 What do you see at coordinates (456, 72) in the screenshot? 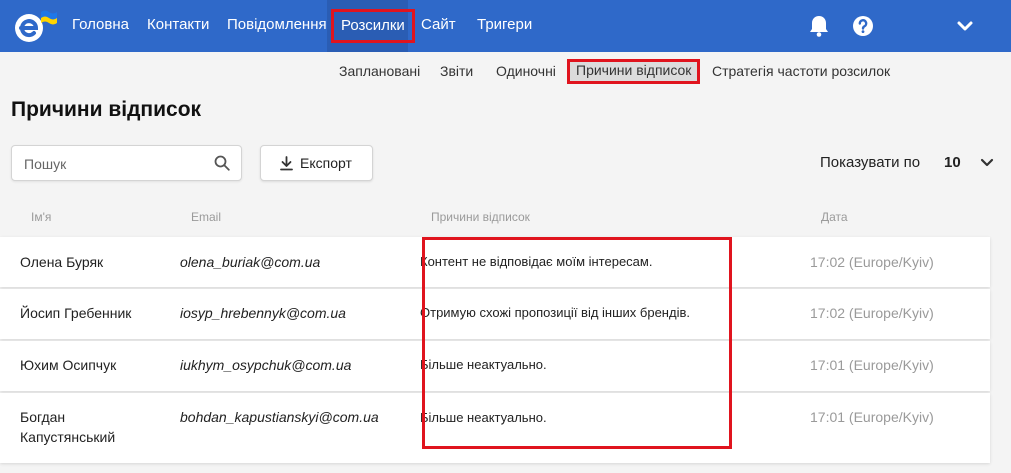
I see `subnav-item-reports: Звіти` at bounding box center [456, 72].